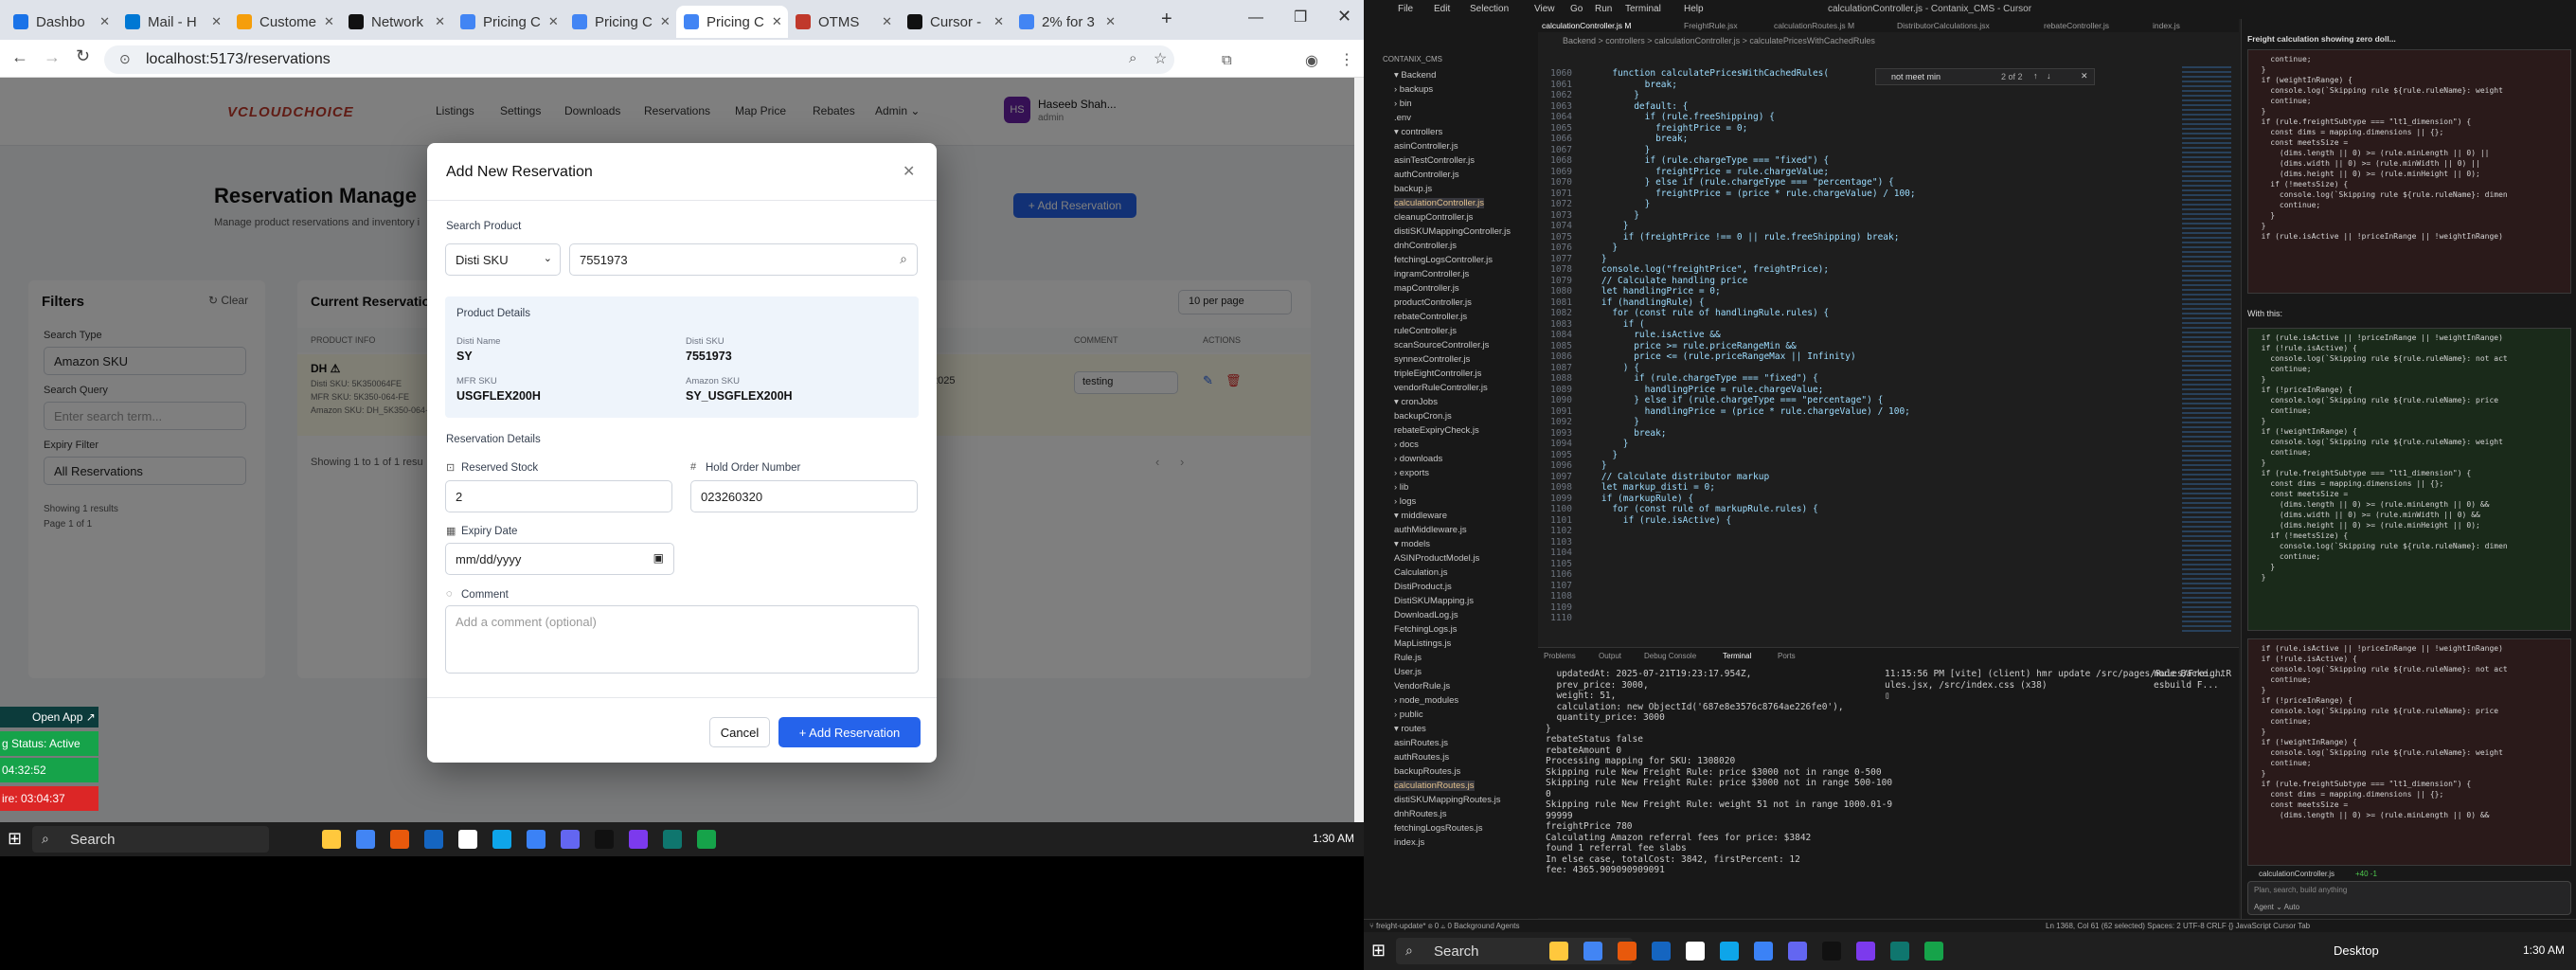 The width and height of the screenshot is (2576, 970). I want to click on explorer-item: backupCron.js, so click(1423, 416).